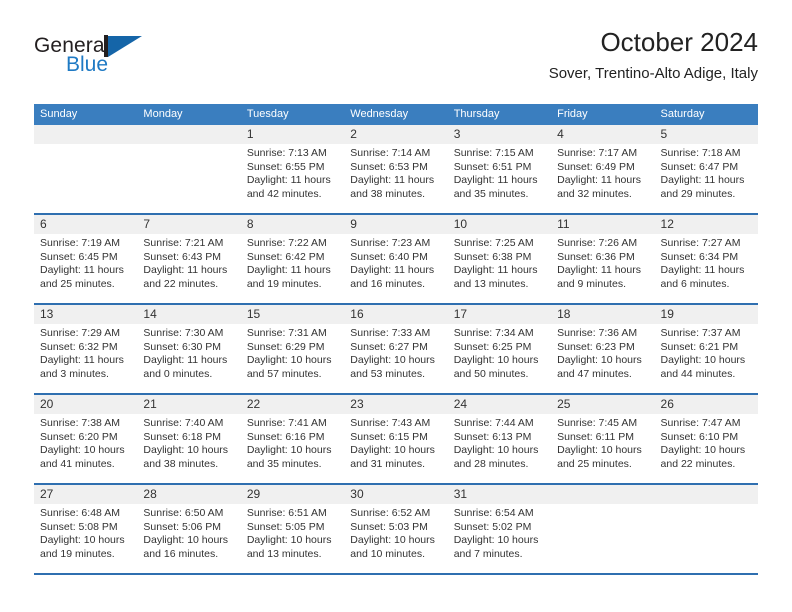 The image size is (792, 612). Describe the element at coordinates (292, 404) in the screenshot. I see `day-number: 22` at that location.